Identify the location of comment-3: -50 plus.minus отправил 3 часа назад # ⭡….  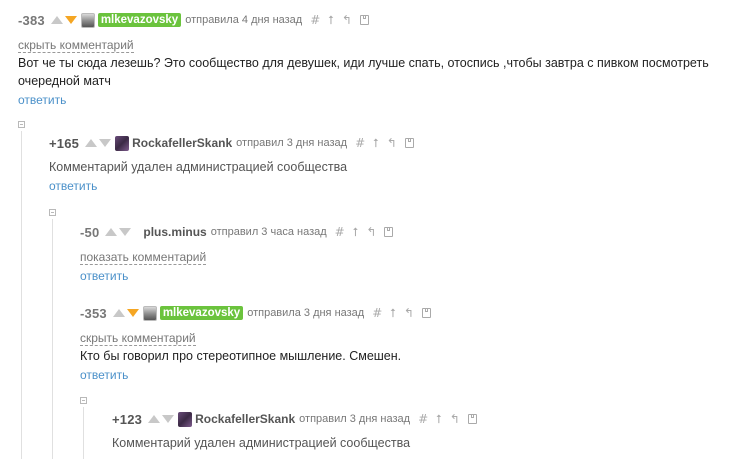
(400, 253).